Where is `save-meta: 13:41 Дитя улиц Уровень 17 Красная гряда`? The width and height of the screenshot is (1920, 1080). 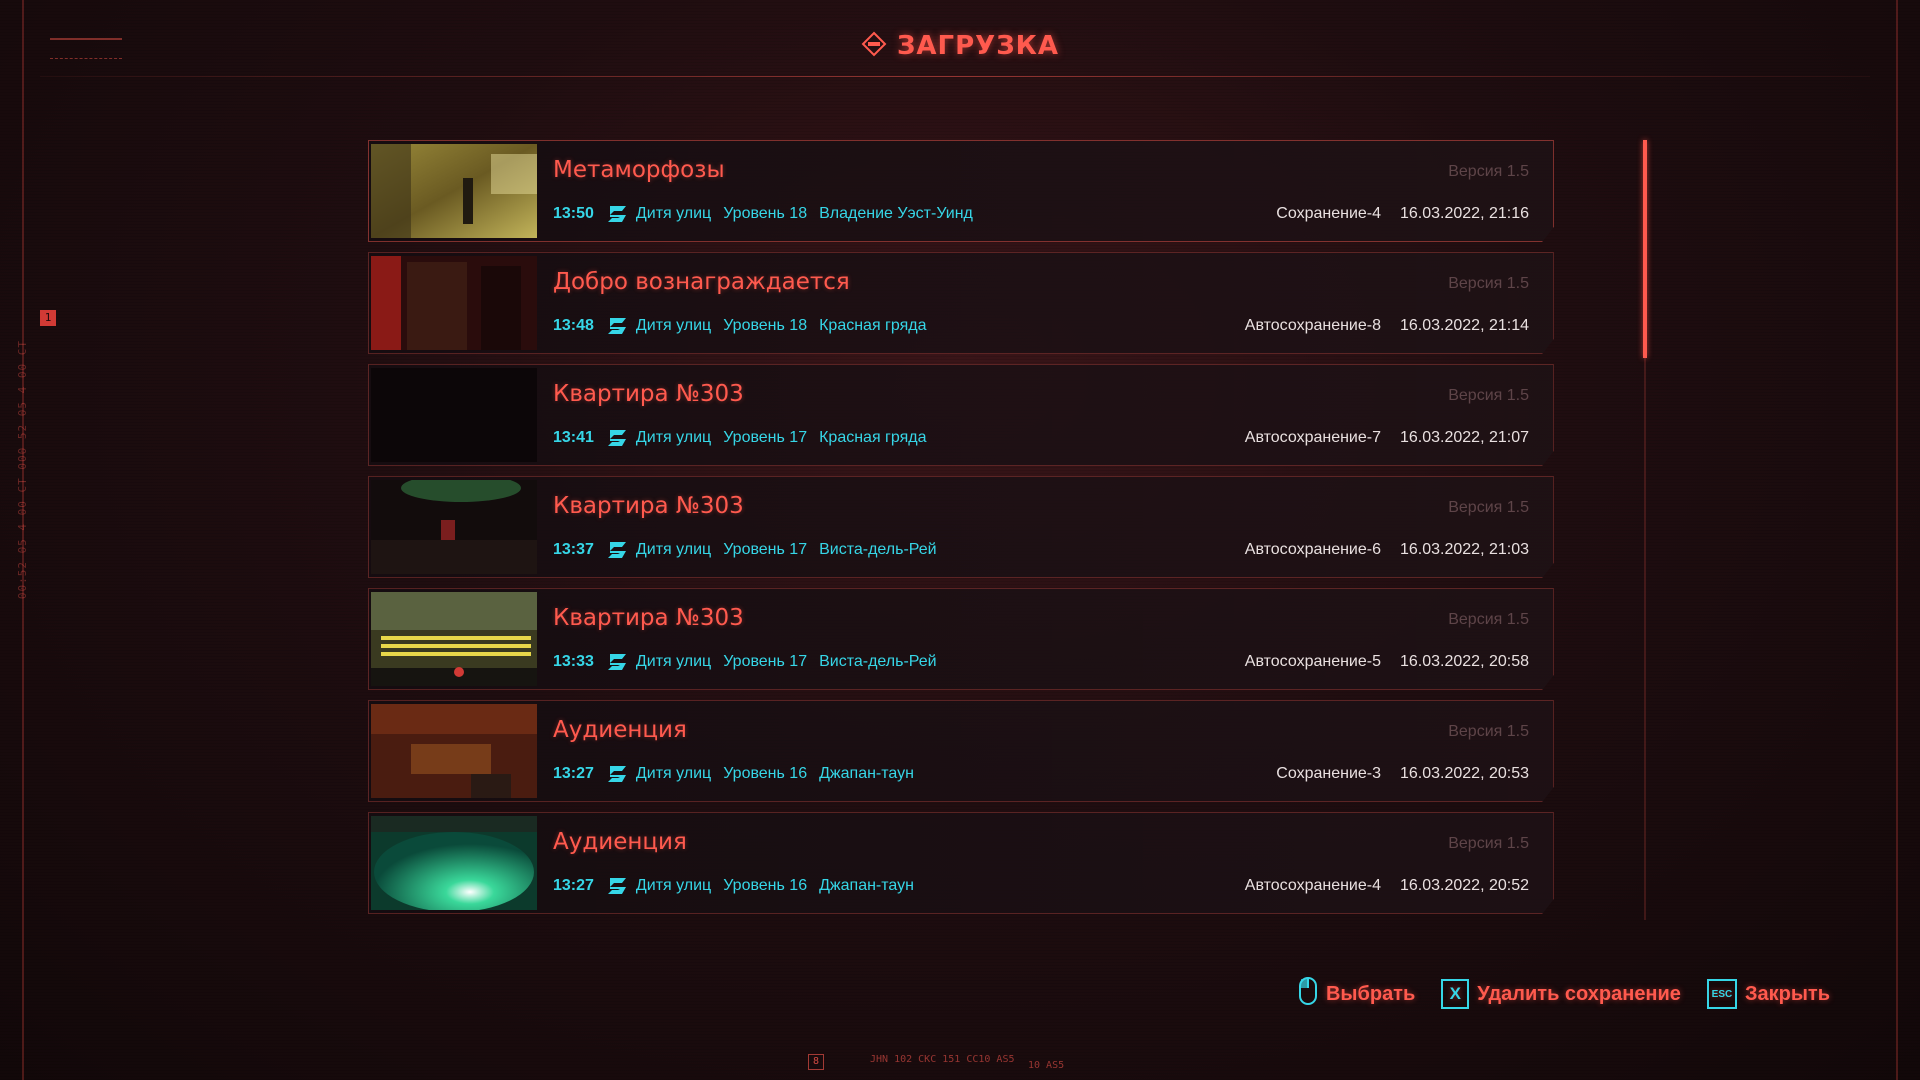 save-meta: 13:41 Дитя улиц Уровень 17 Красная гряда is located at coordinates (740, 438).